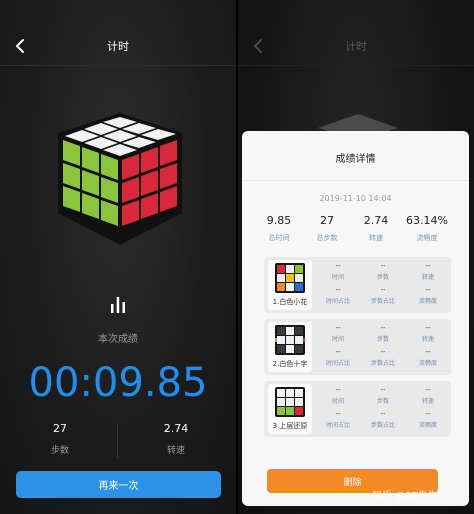  I want to click on summary-label: 流畅度, so click(427, 238).